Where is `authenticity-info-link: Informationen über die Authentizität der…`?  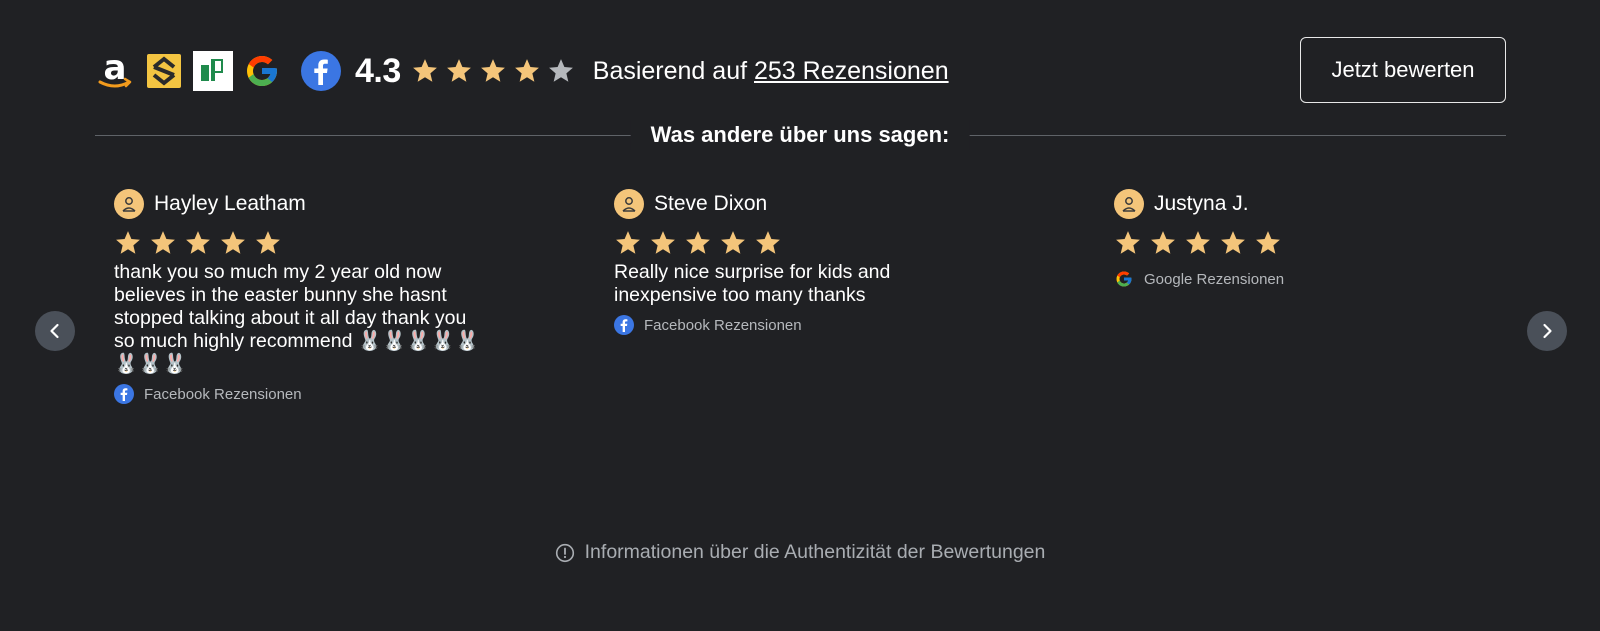
authenticity-info-link: Informationen über die Authentizität der… is located at coordinates (800, 552).